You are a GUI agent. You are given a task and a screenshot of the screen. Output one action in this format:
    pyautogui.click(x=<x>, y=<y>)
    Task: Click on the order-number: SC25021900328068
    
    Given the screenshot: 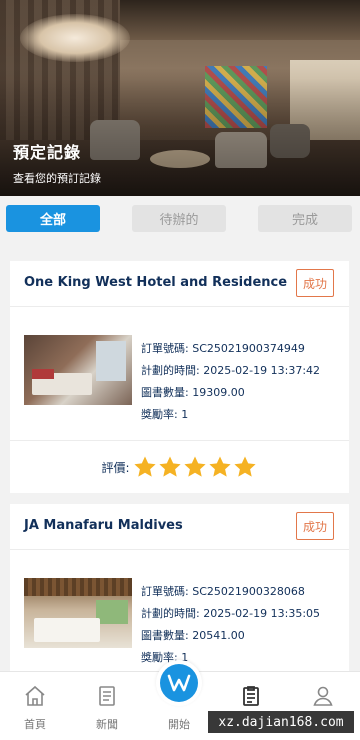 What is the action you would take?
    pyautogui.click(x=248, y=591)
    